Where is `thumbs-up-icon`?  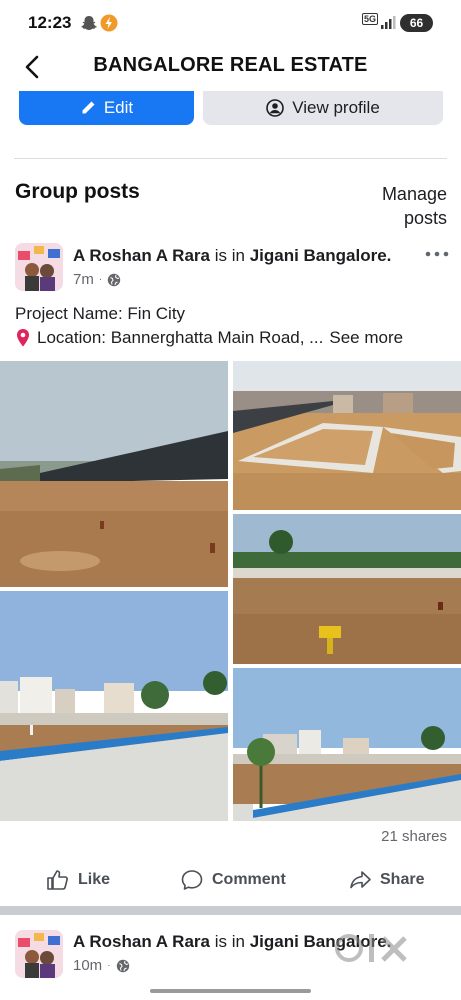 thumbs-up-icon is located at coordinates (57, 880).